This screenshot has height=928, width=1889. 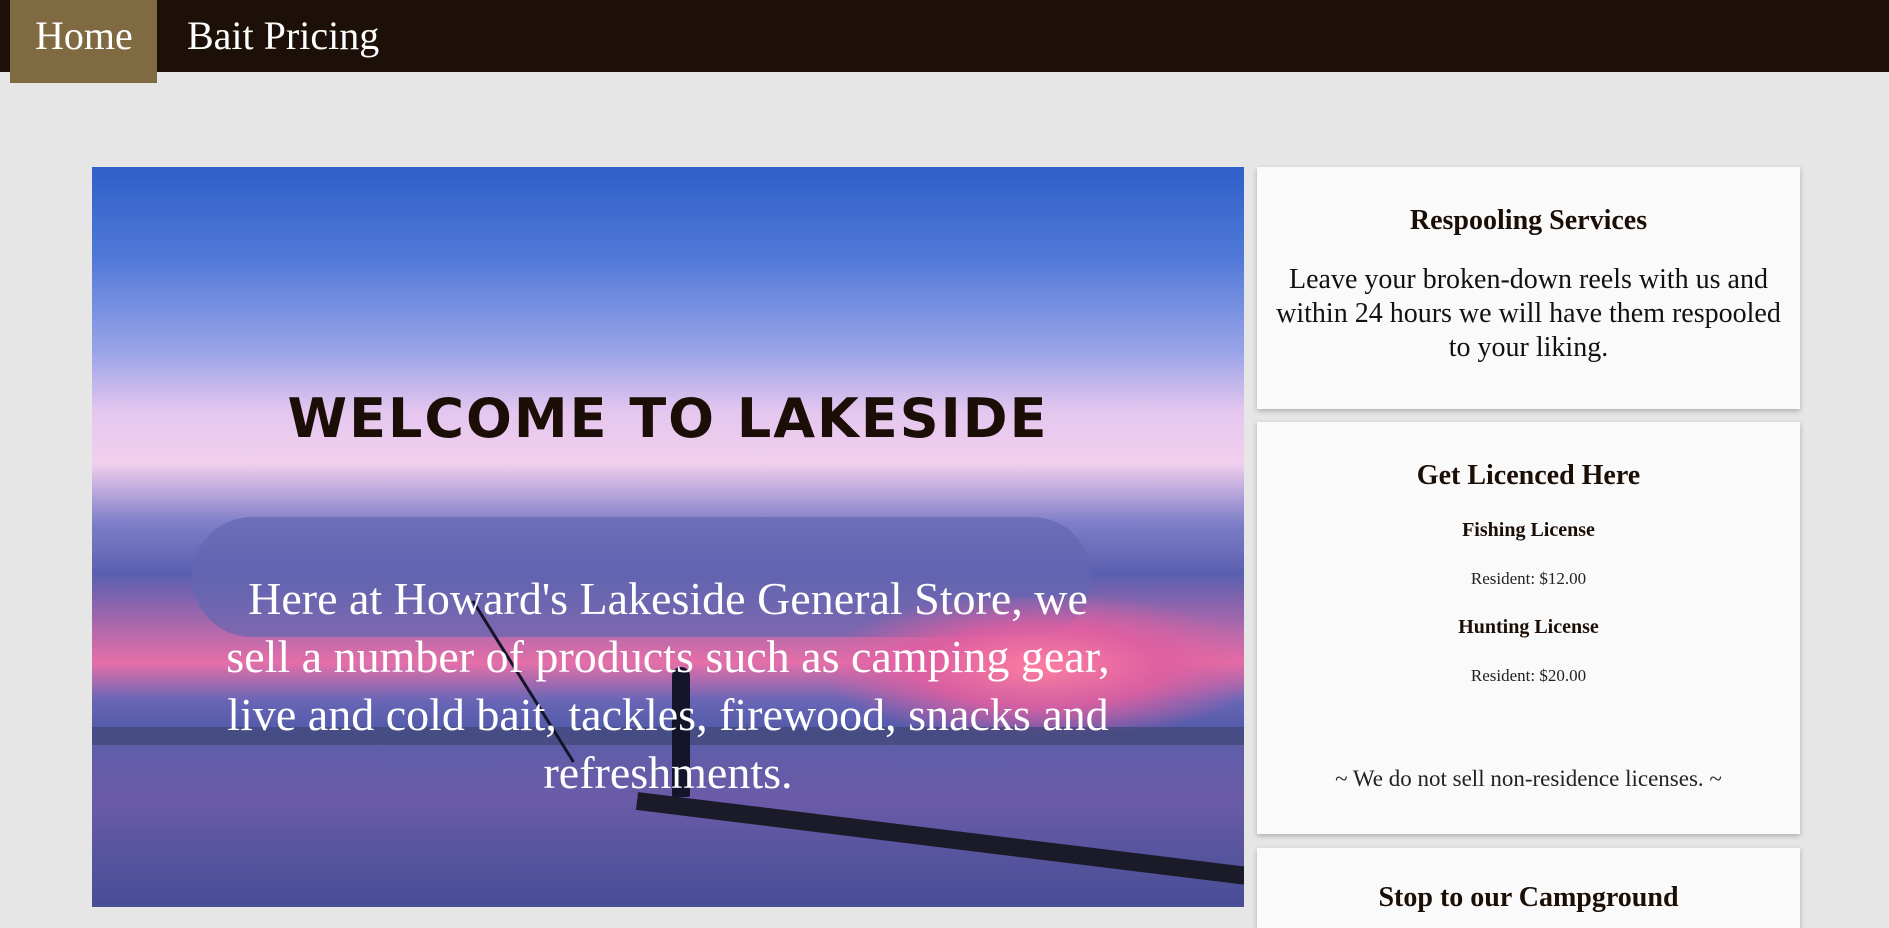 I want to click on campground-card: Stop to our Campground, so click(x=1528, y=888).